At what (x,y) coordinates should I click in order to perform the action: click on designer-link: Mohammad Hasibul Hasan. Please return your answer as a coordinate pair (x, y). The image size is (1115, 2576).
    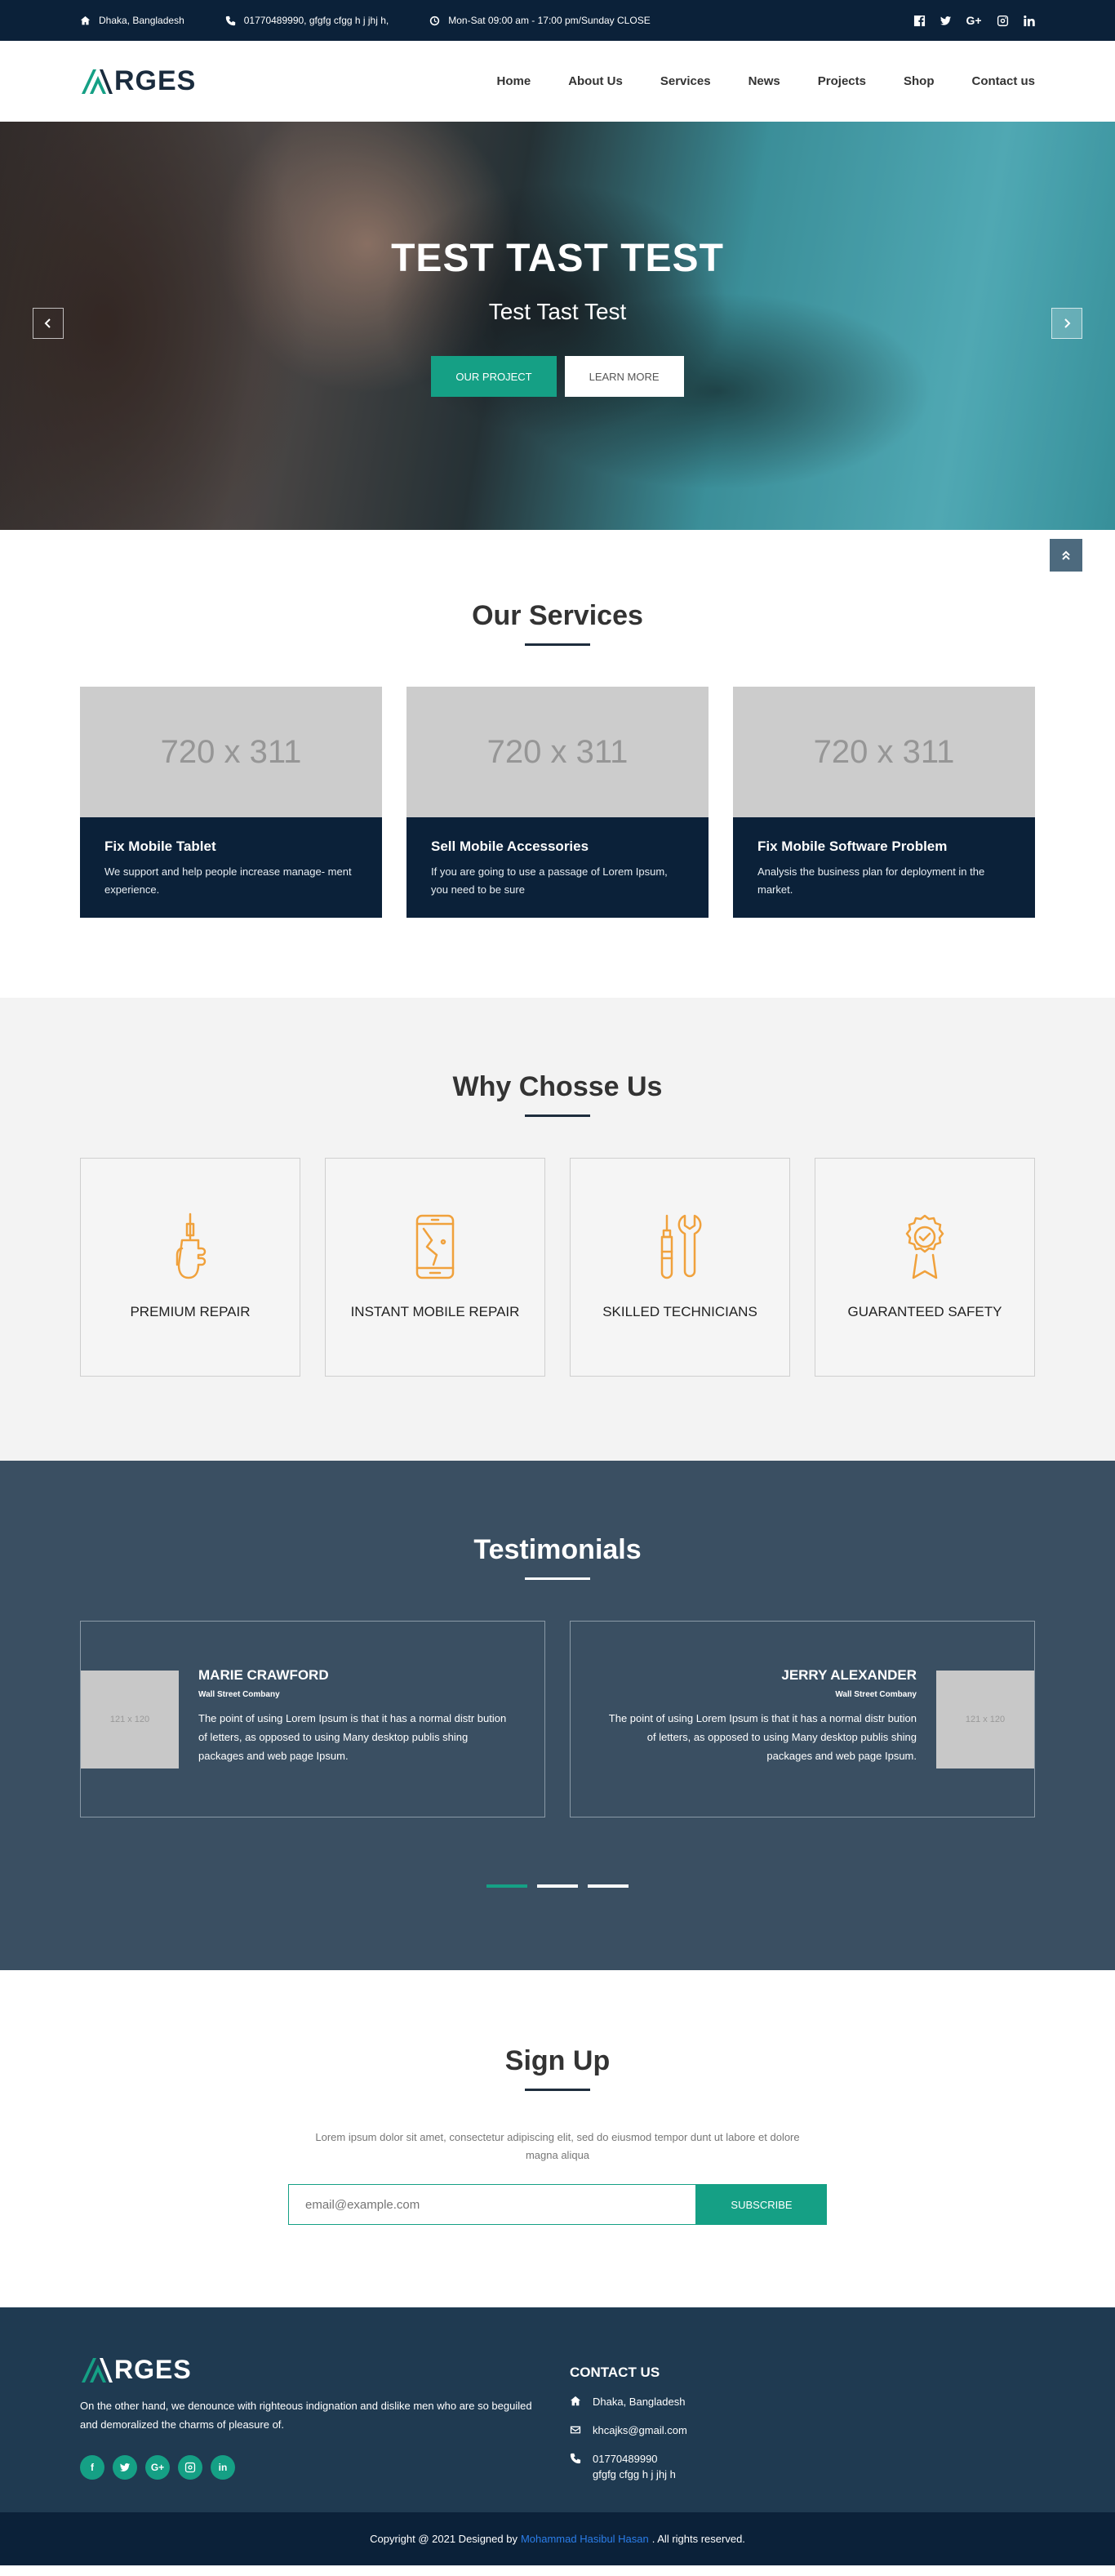
    Looking at the image, I should click on (585, 2539).